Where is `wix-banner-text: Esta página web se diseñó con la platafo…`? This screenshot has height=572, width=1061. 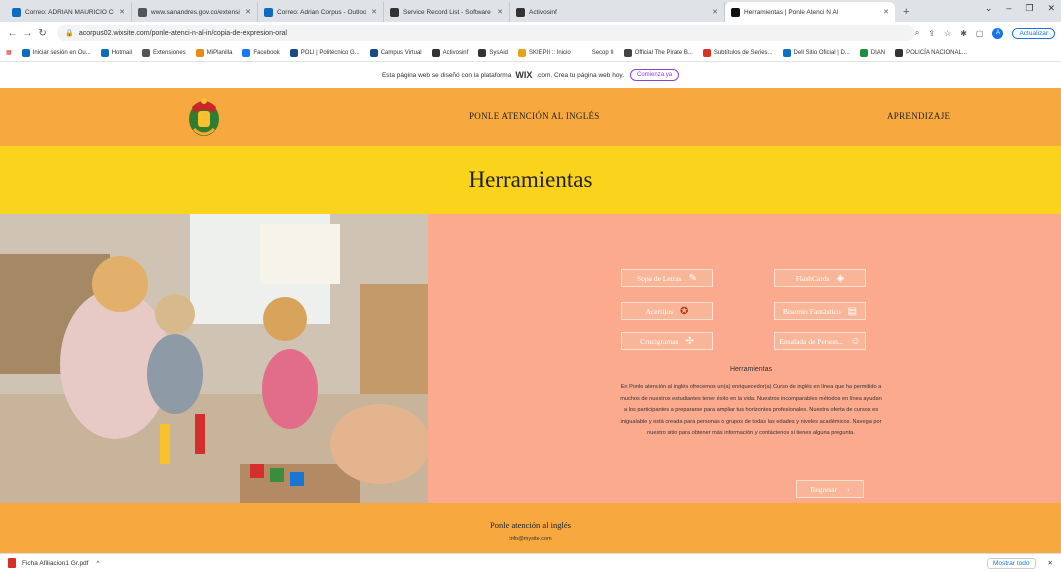
wix-banner-text: Esta página web se diseñó con la platafo… is located at coordinates (446, 75).